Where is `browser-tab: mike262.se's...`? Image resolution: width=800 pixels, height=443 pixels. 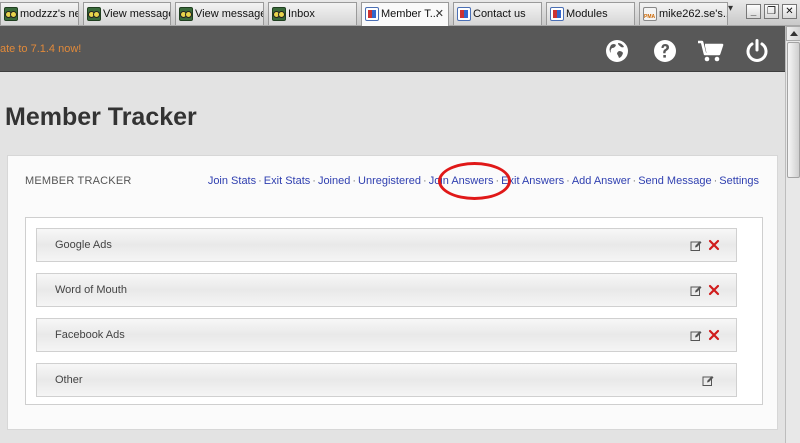 browser-tab: mike262.se's... is located at coordinates (683, 13).